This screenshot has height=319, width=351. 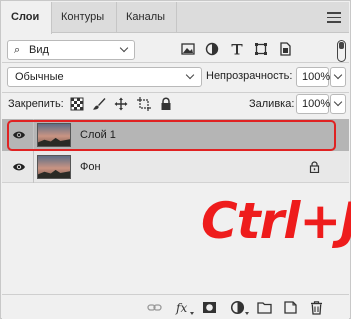 I want to click on shape-filter-icon, so click(x=261, y=49).